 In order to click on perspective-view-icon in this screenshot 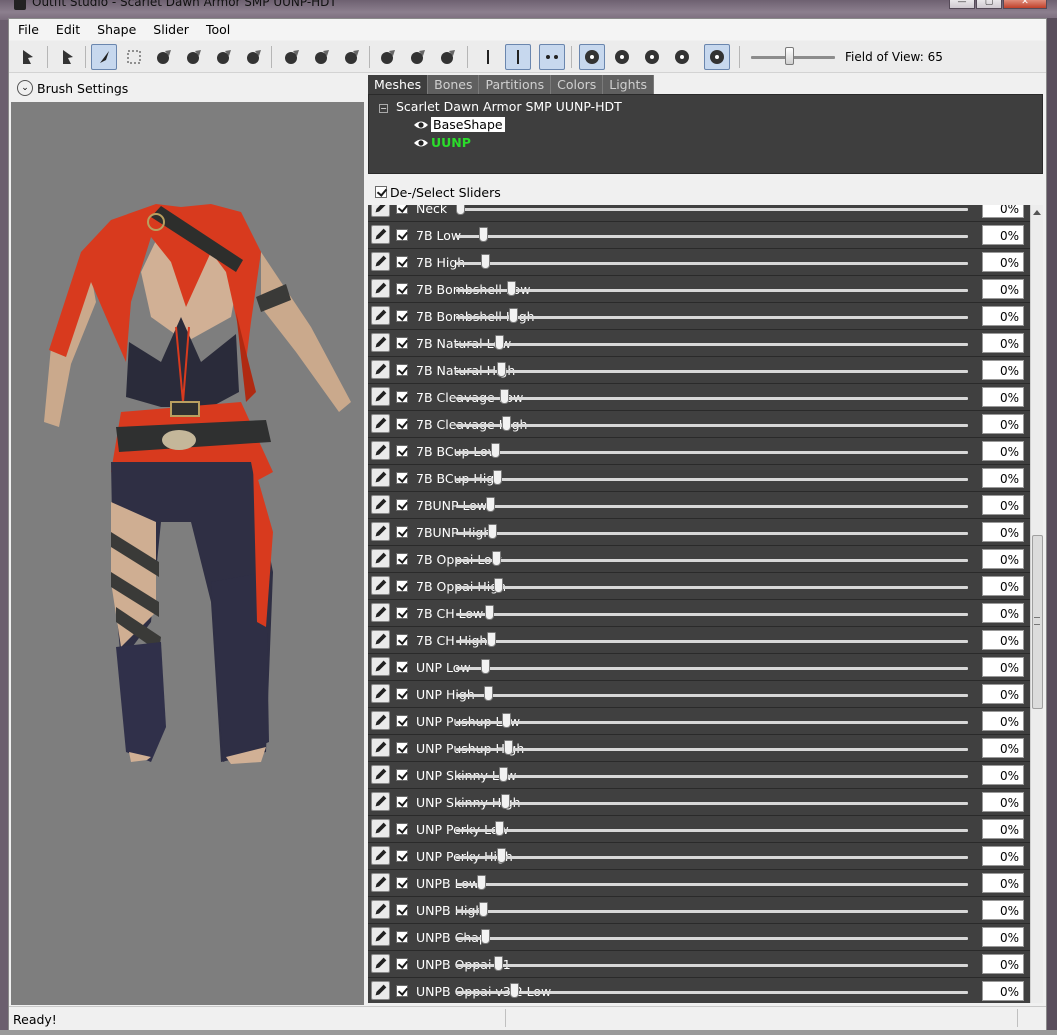, I will do `click(717, 57)`.